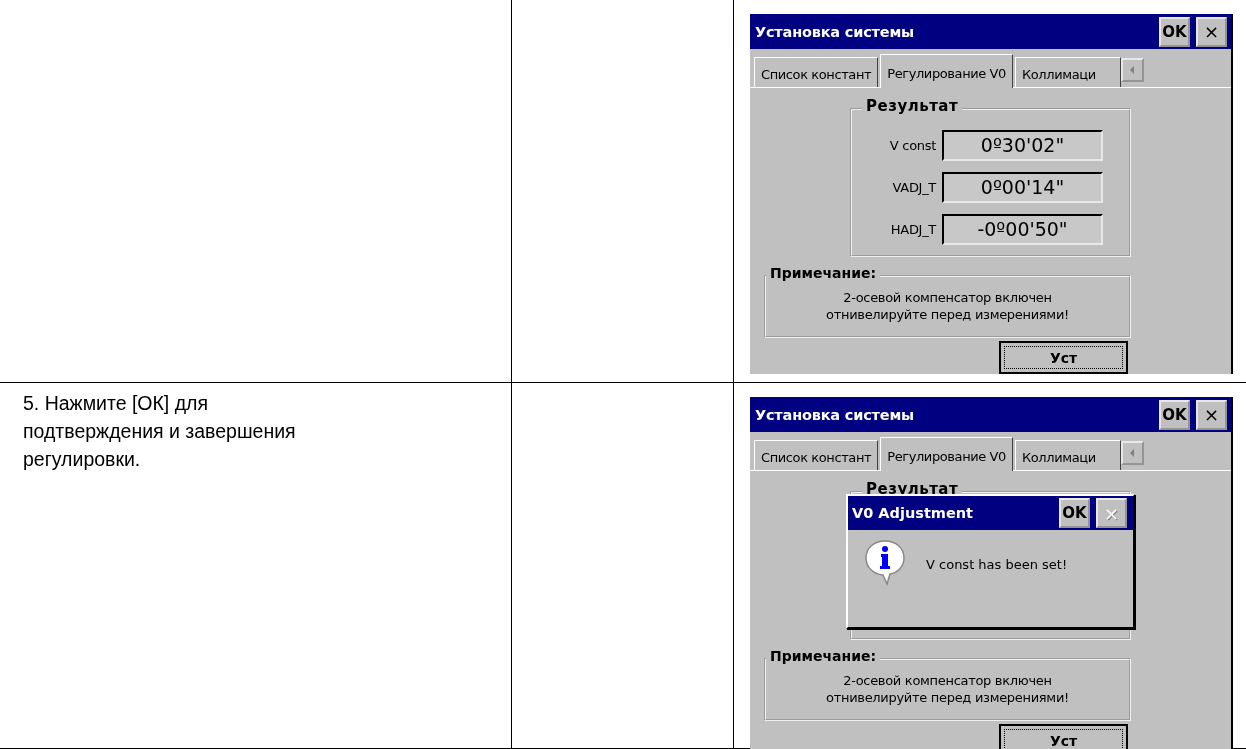  I want to click on dialog-message: V const has been set!, so click(997, 564).